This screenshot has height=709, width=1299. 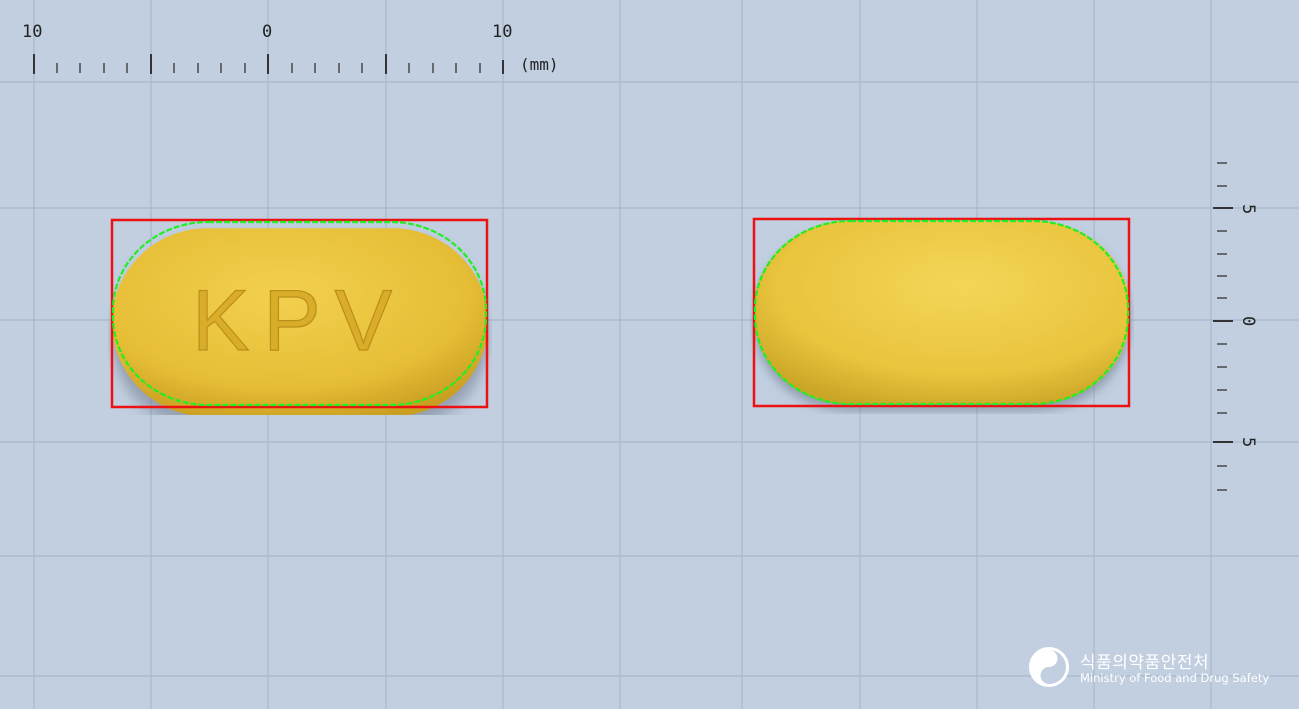 I want to click on top-ruler: 10 0 10 (mm), so click(x=290, y=48).